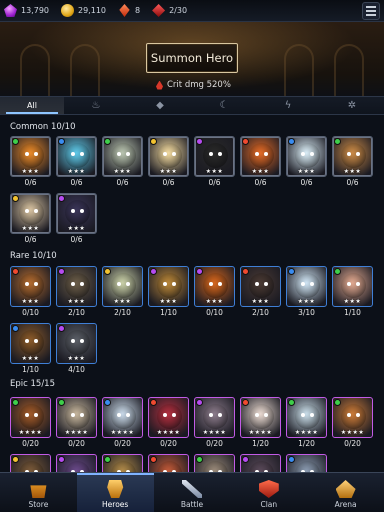 The image size is (384, 512). What do you see at coordinates (345, 489) in the screenshot?
I see `arena-icon` at bounding box center [345, 489].